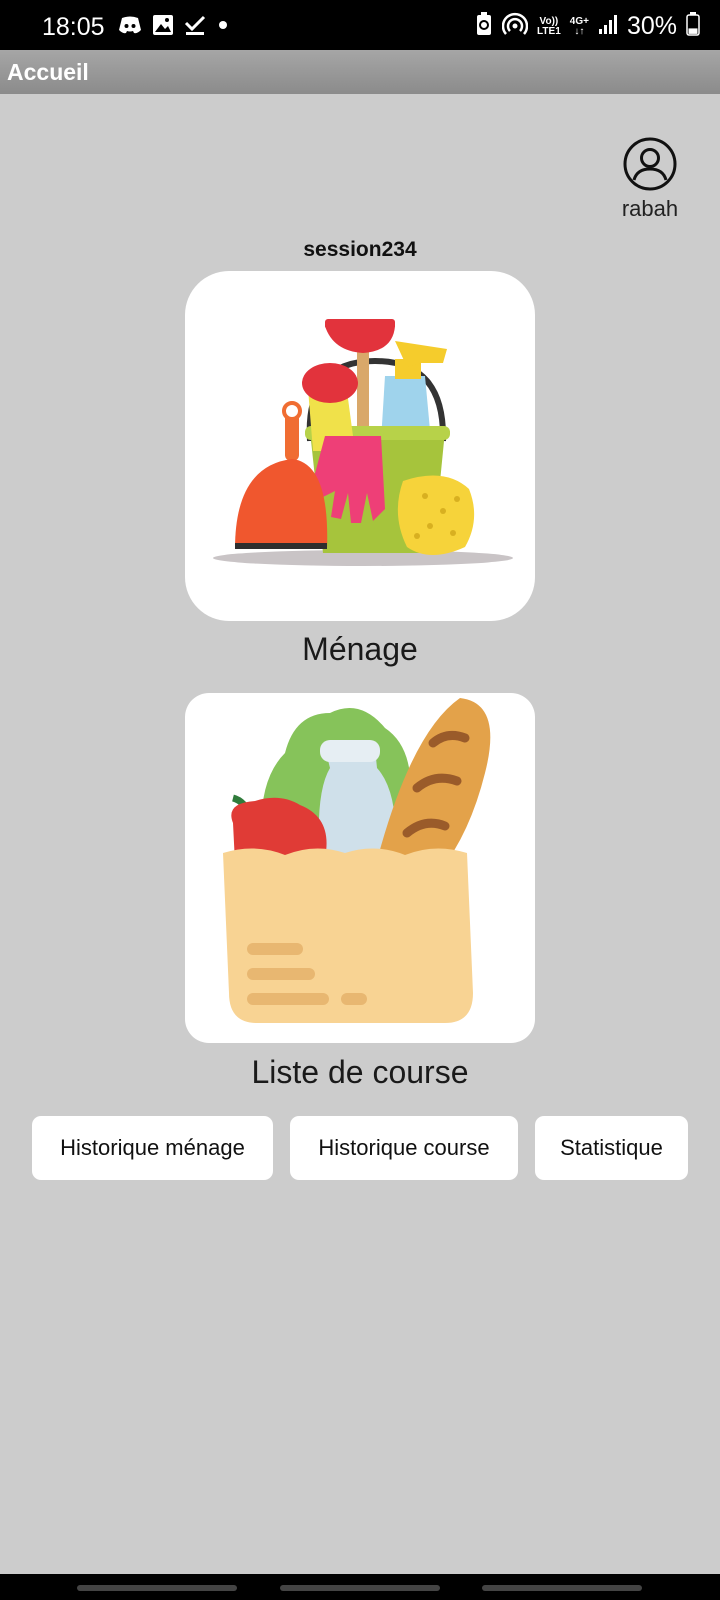  What do you see at coordinates (73, 27) in the screenshot?
I see `status-time: 18:05` at bounding box center [73, 27].